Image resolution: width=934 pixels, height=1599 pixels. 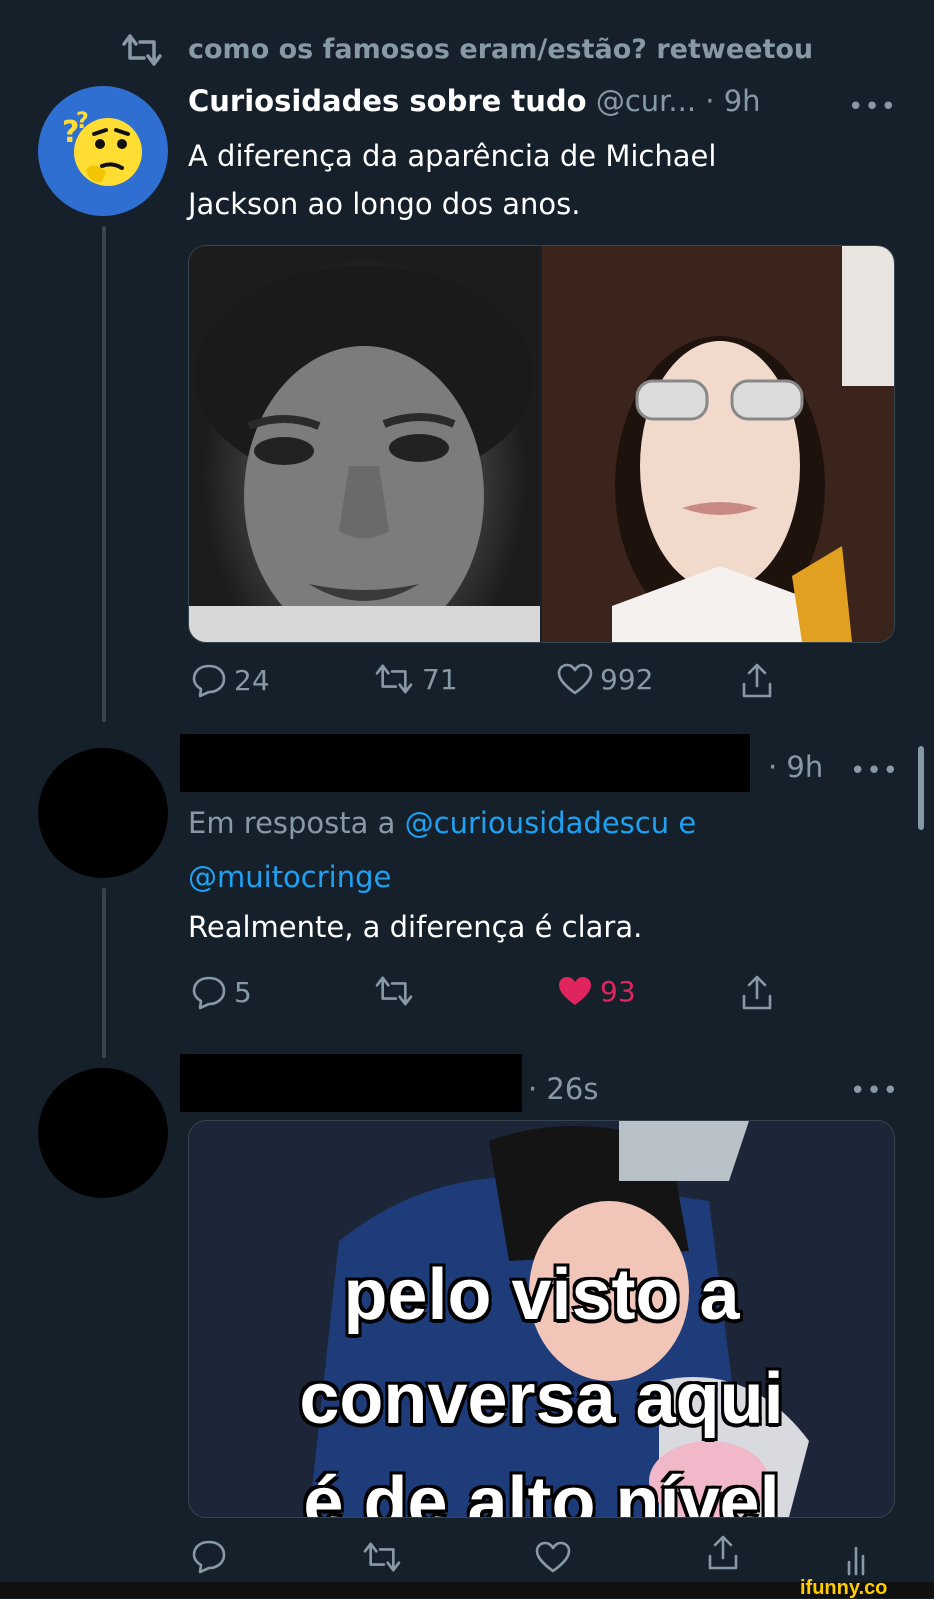 I want to click on reply-button: 5, so click(x=221, y=992).